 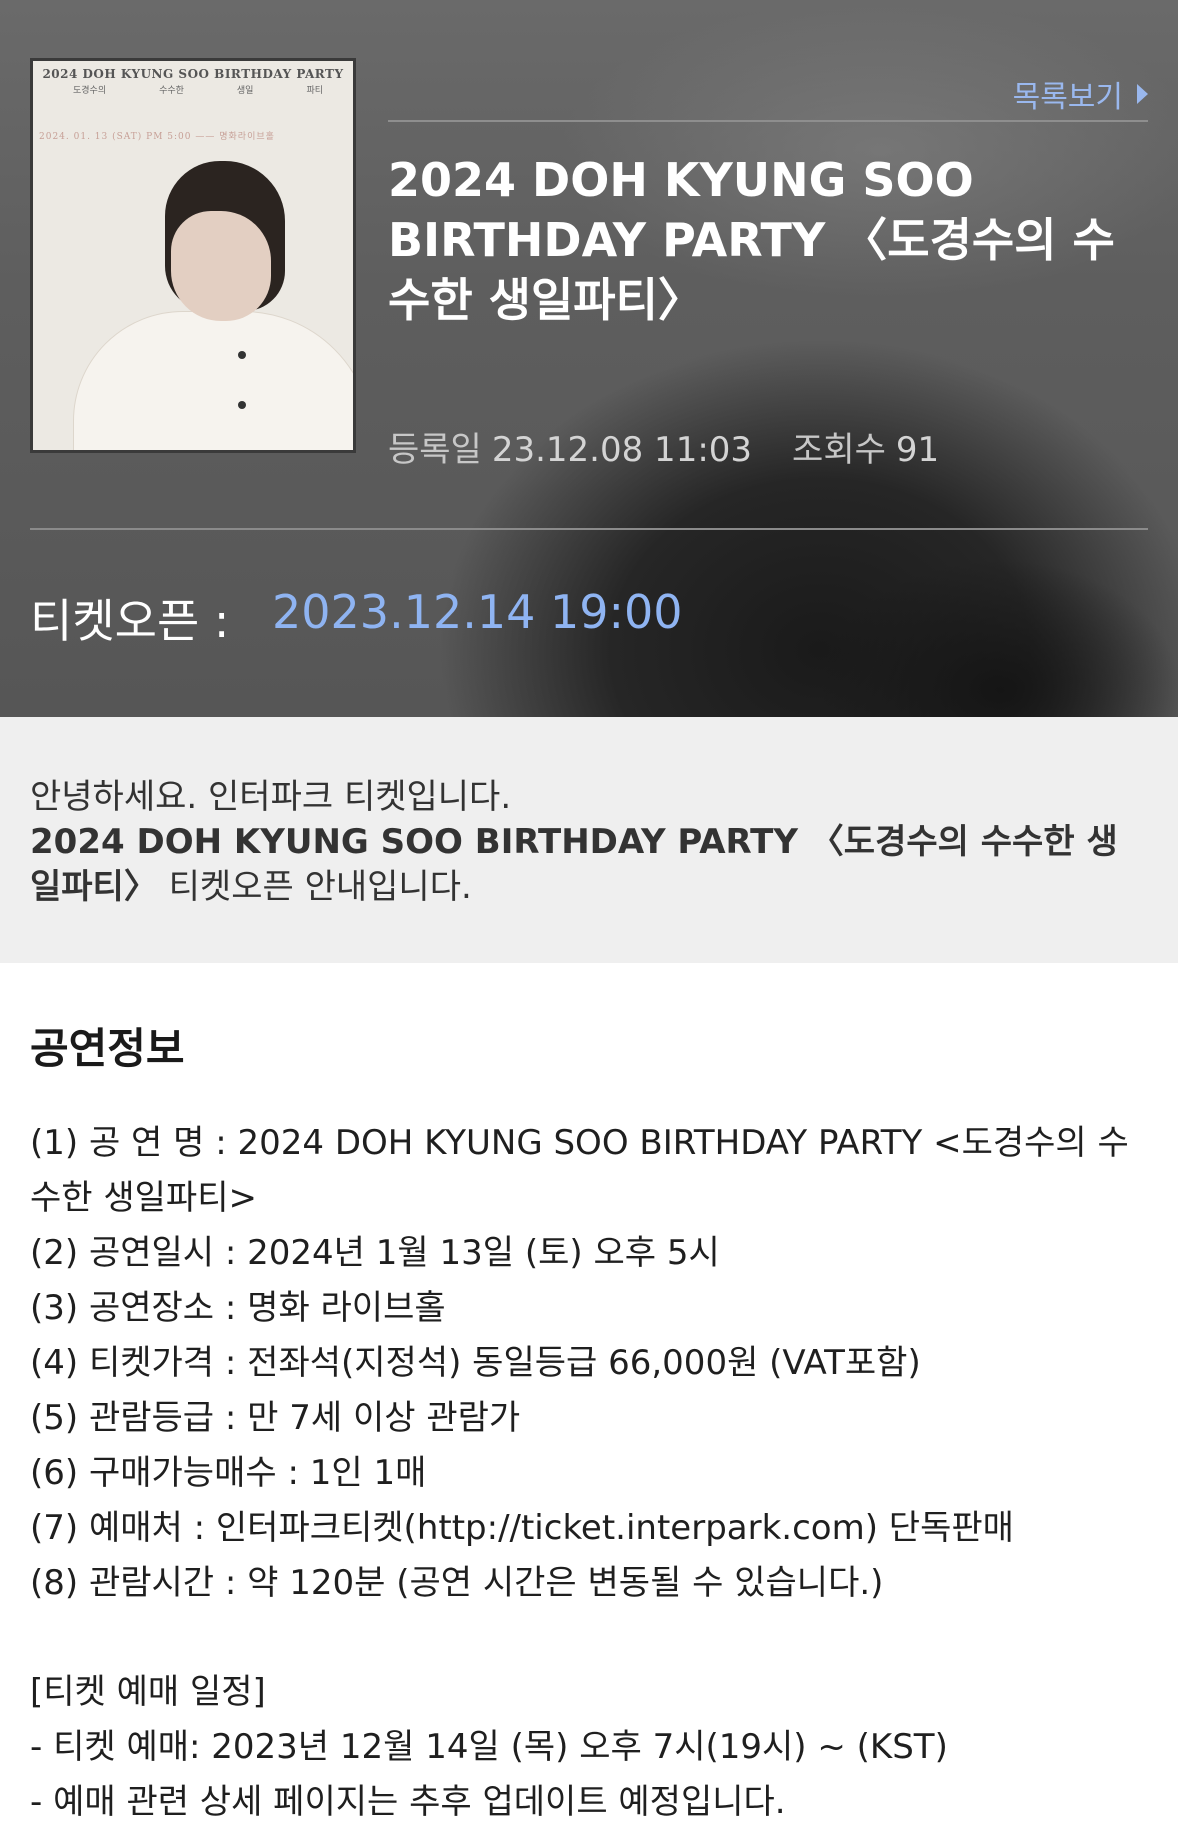 I want to click on schedule-title: [티켓 예매 일정], so click(x=148, y=1692).